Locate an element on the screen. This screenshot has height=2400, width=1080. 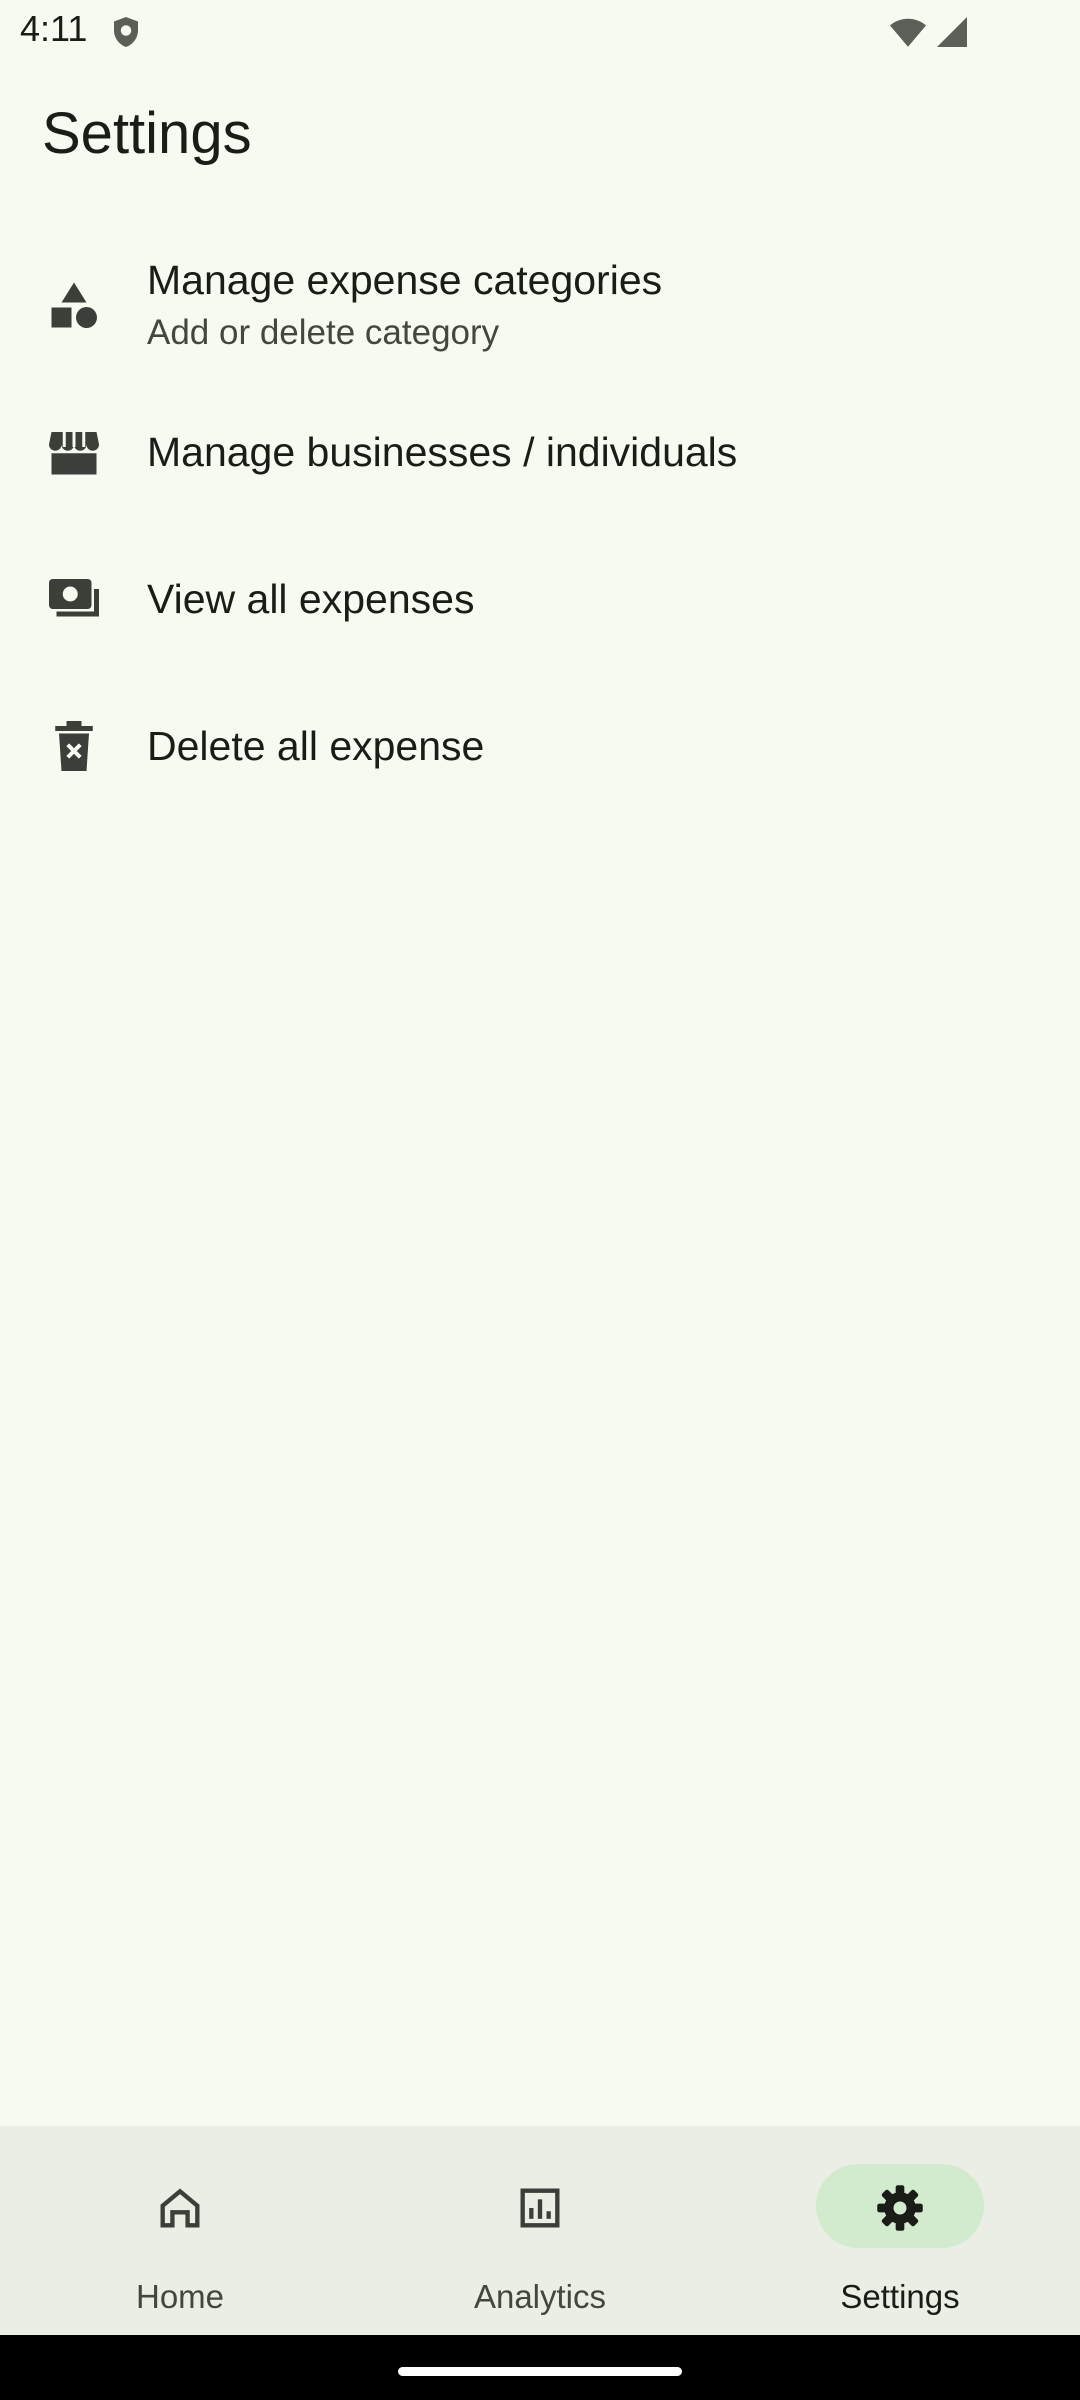
bottom-navigation: Home Analytics Settings is located at coordinates (540, 2230).